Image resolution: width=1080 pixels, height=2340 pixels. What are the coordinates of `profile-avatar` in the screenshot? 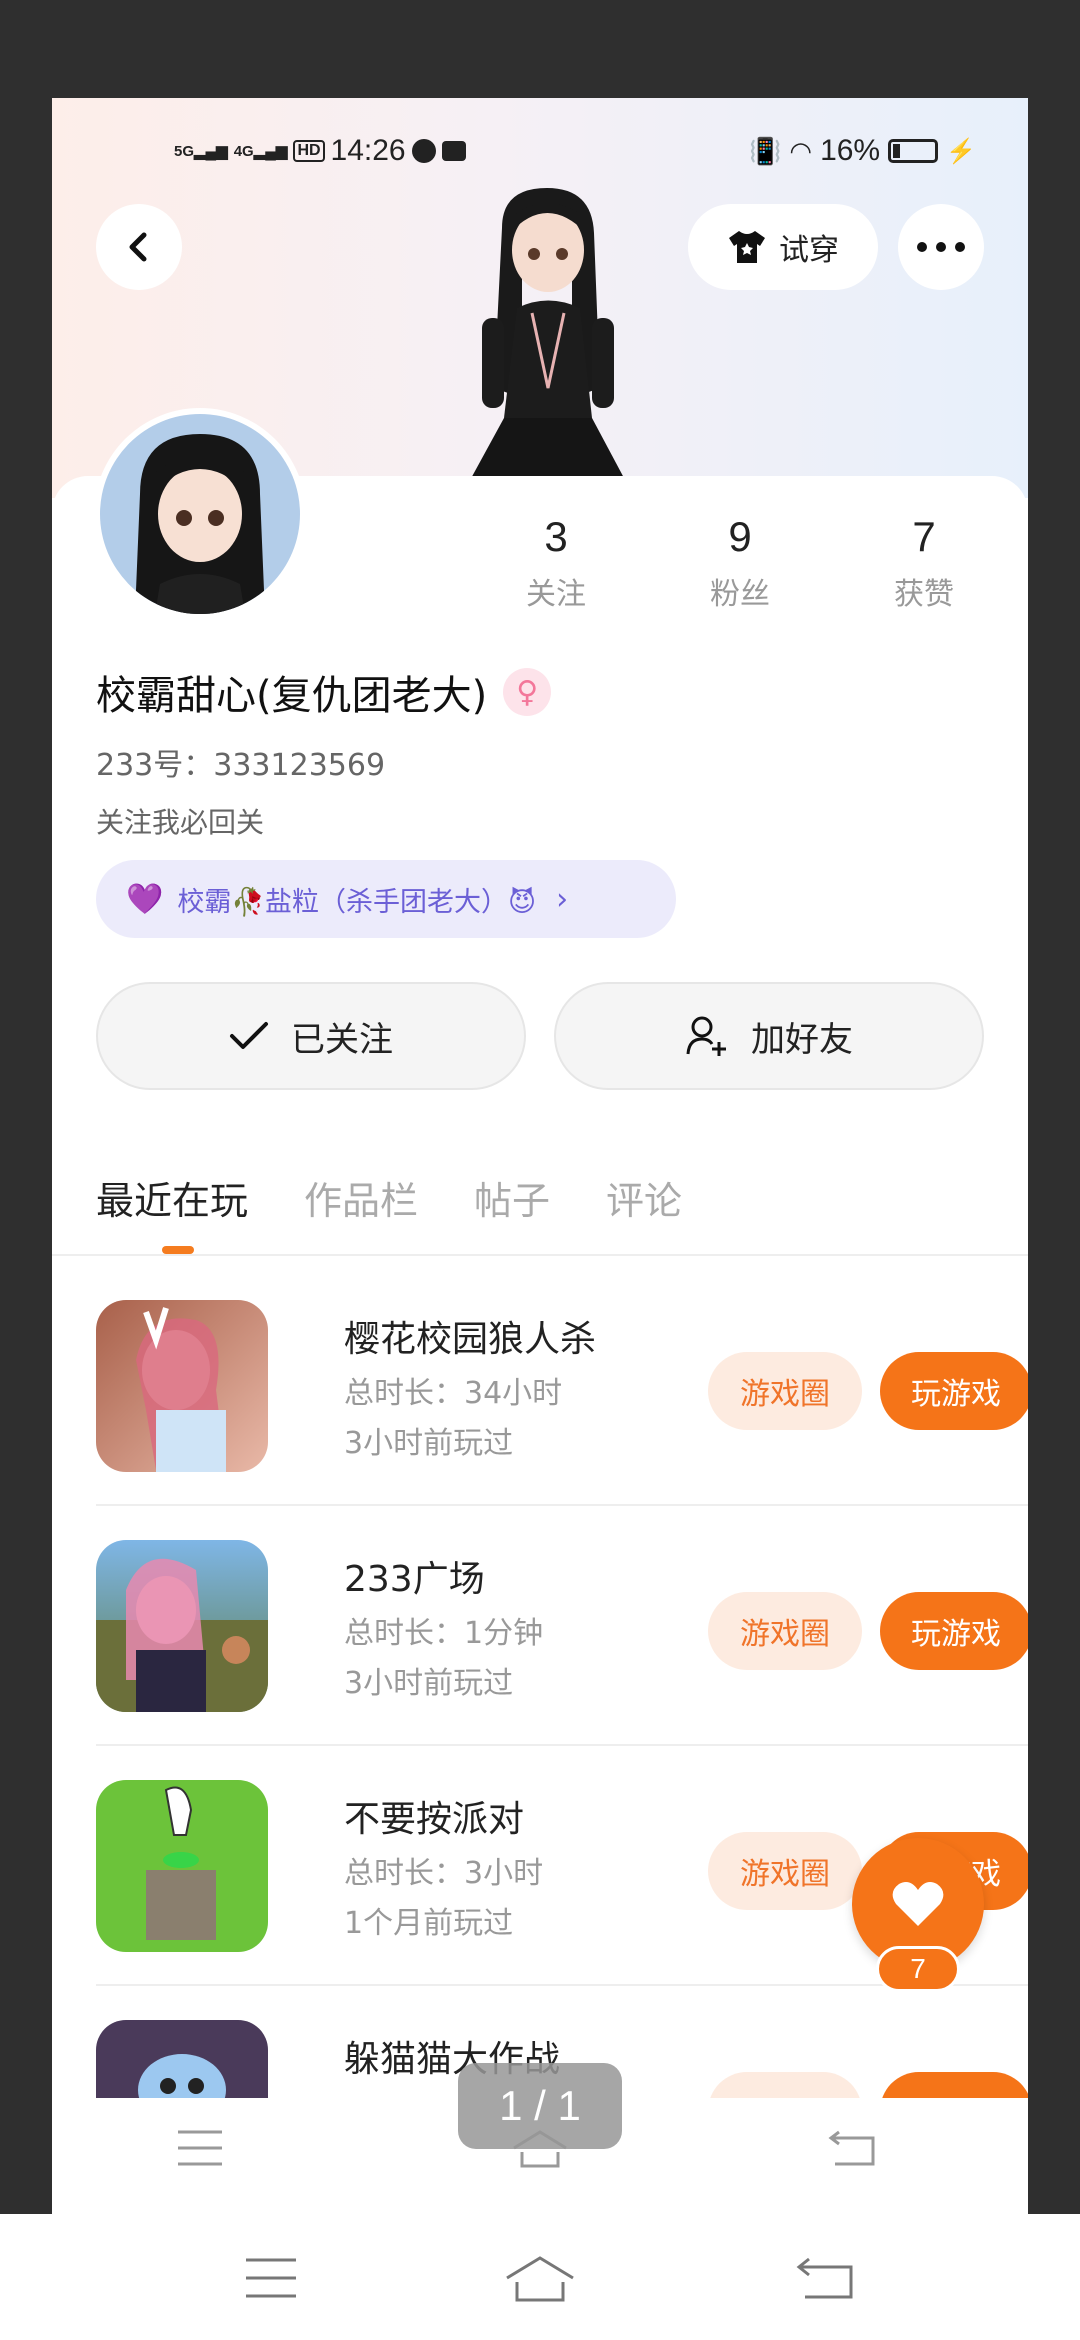 It's located at (200, 514).